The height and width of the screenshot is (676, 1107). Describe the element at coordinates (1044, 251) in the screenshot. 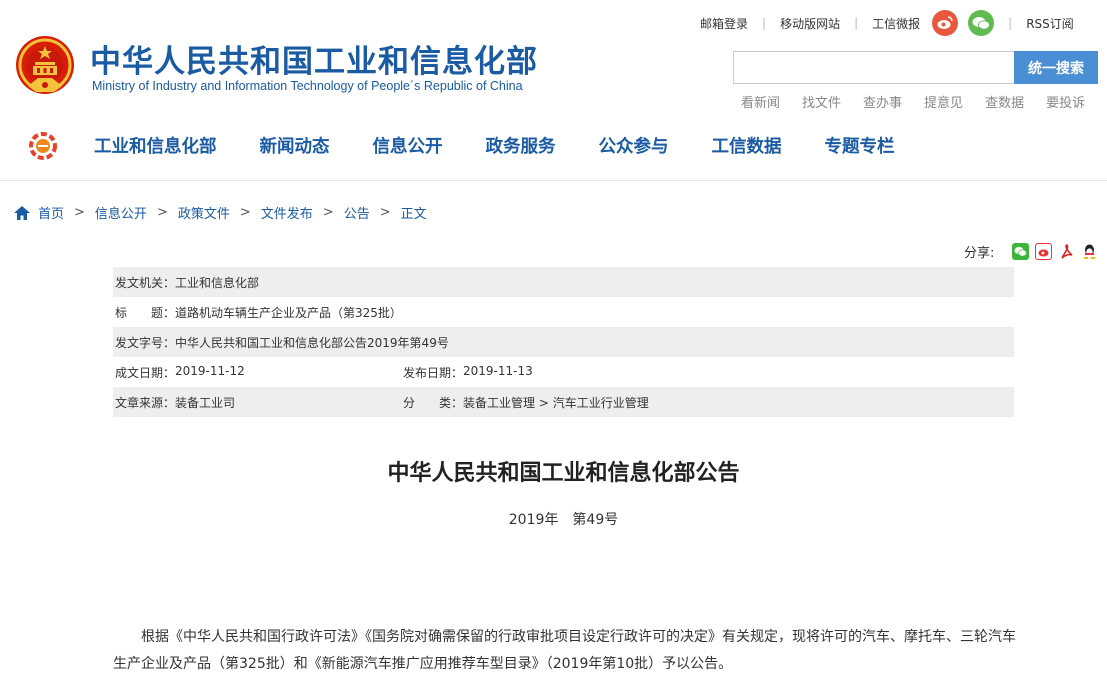

I see `weibo-share-icon` at that location.